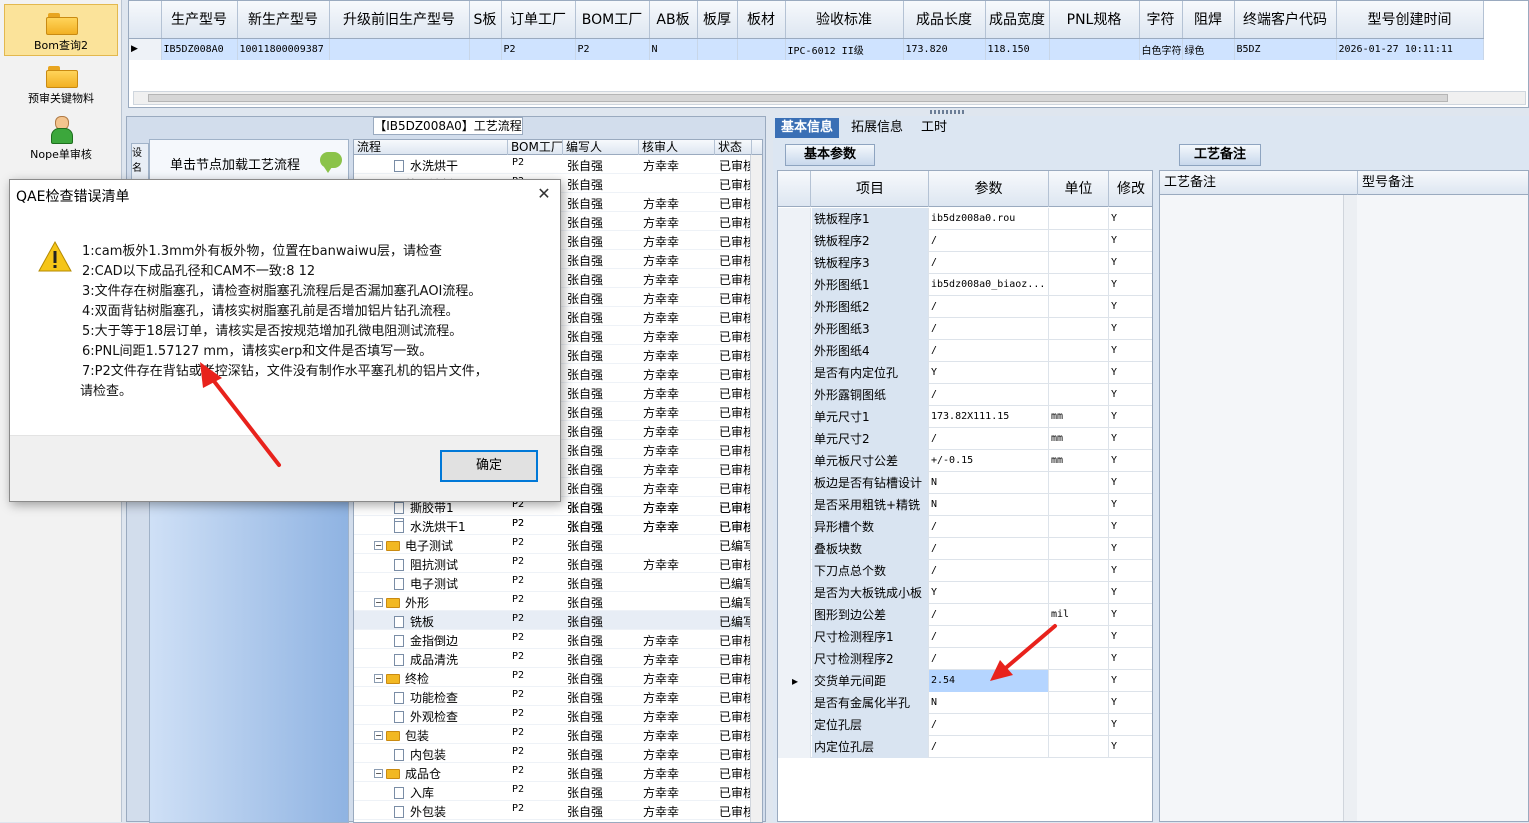  I want to click on flow-group-row: − 电子测试 P2 张自强 已编写, so click(558, 544).